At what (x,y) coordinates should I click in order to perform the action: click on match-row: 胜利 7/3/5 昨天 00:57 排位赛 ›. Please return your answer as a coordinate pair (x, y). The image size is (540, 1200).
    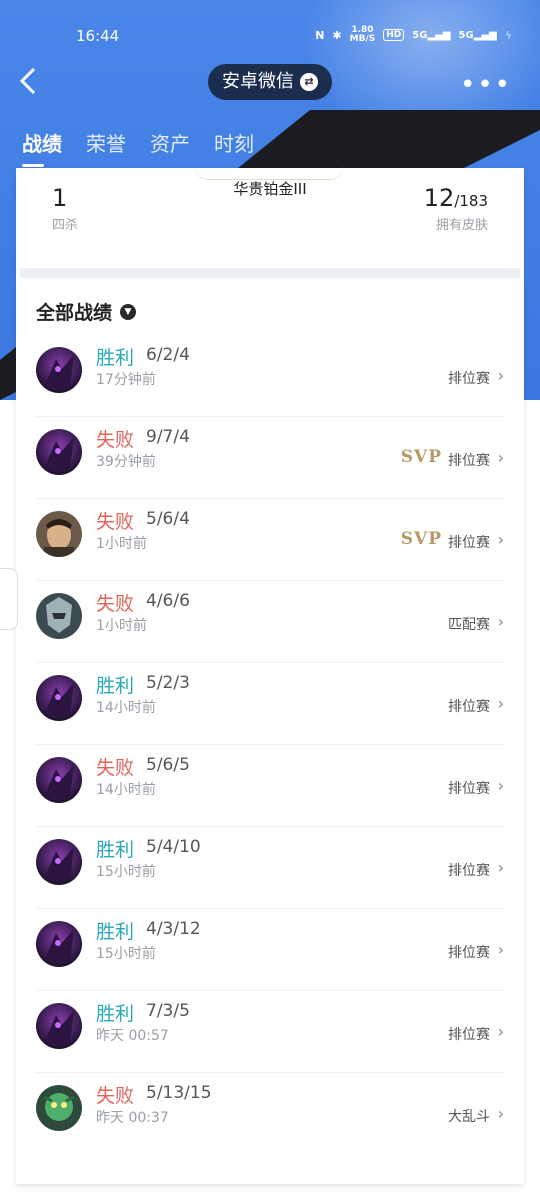
    Looking at the image, I should click on (270, 1032).